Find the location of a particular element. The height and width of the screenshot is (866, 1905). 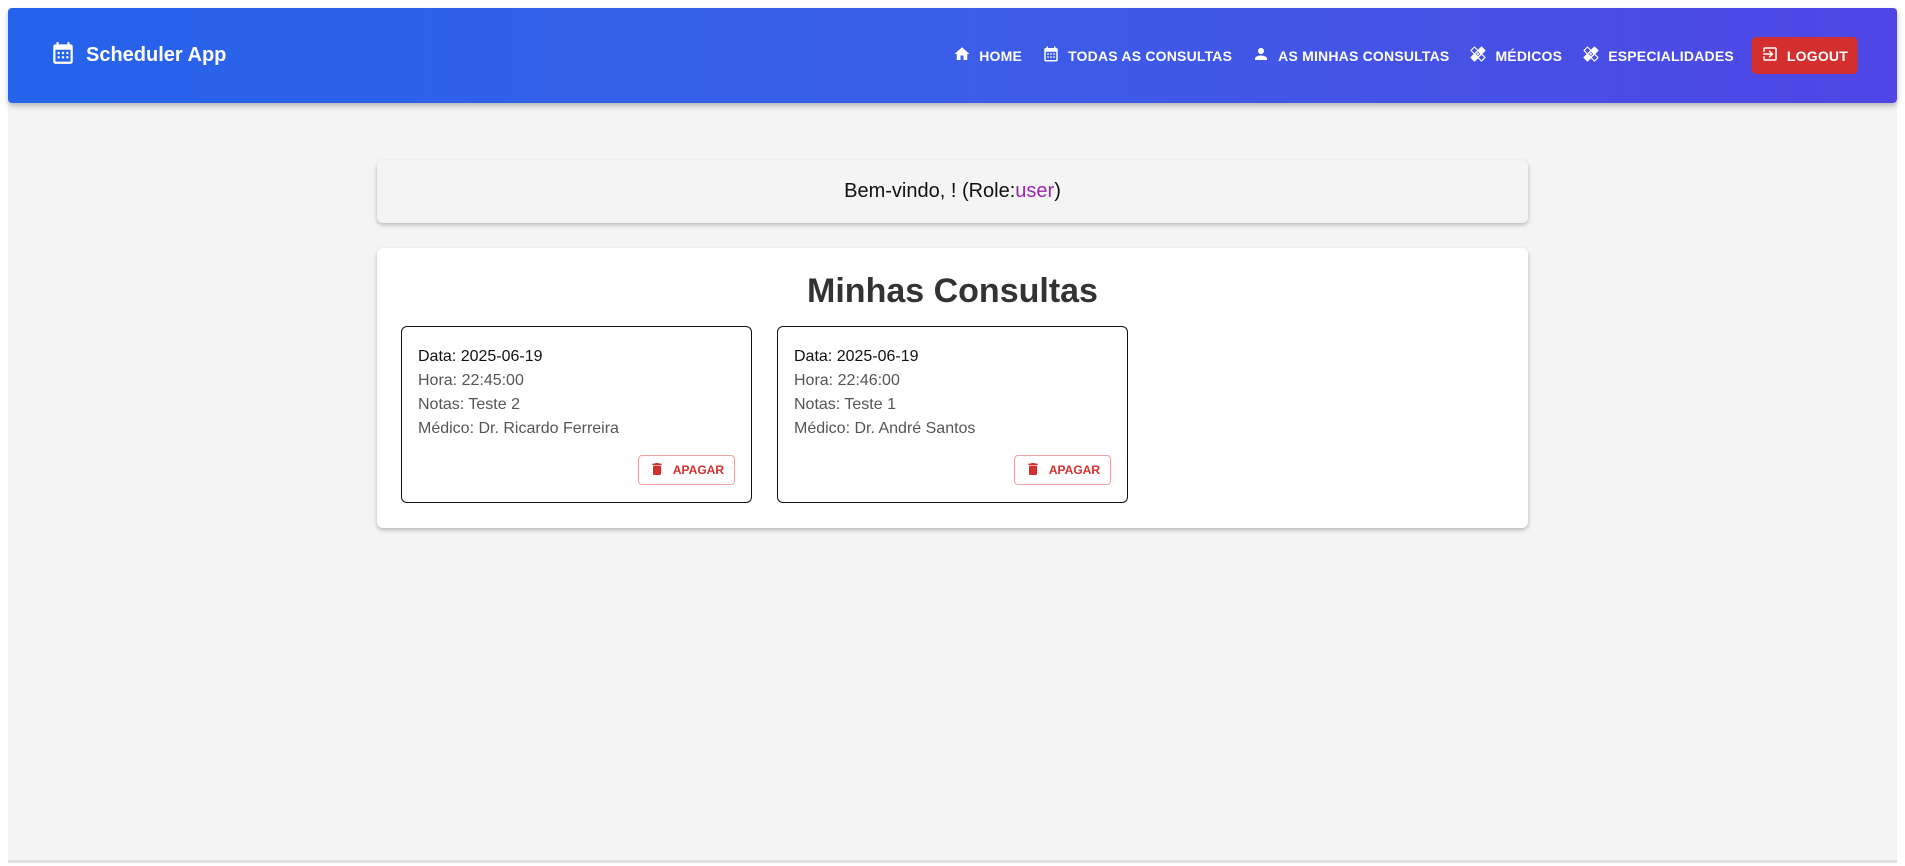

brand: Scheduler App is located at coordinates (138, 56).